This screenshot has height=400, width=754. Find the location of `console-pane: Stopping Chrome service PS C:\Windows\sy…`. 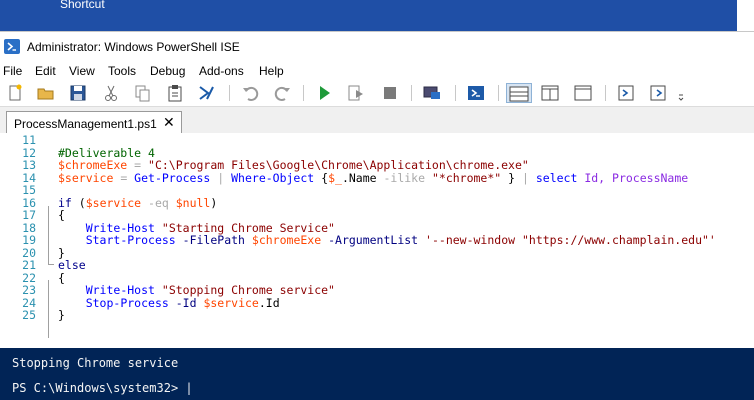

console-pane: Stopping Chrome service PS C:\Windows\sy… is located at coordinates (377, 374).